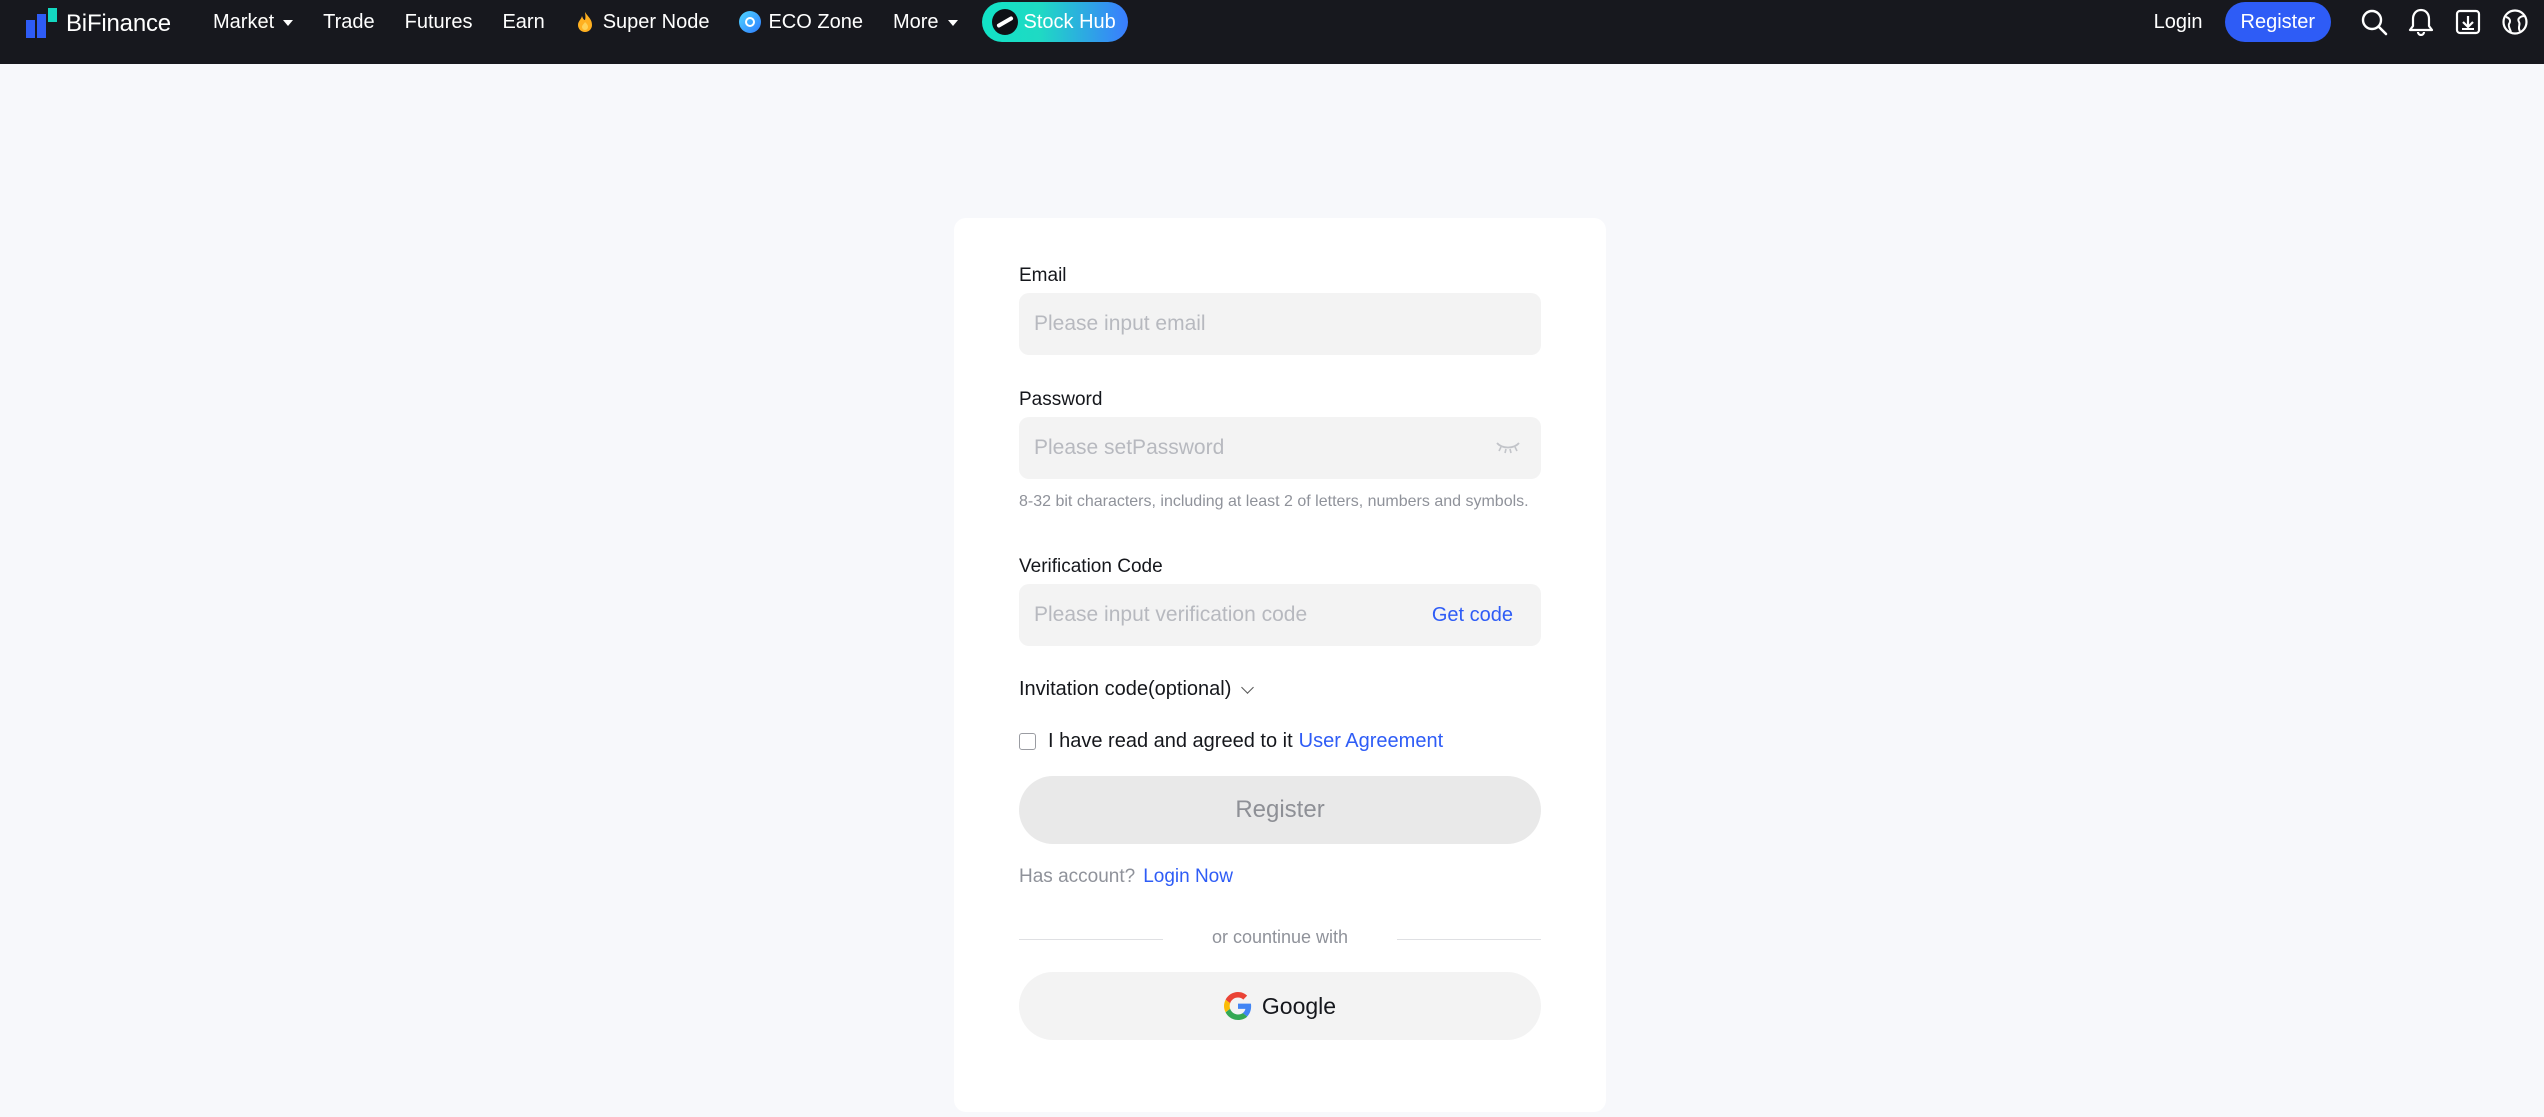  I want to click on header-login-link: Login, so click(2178, 22).